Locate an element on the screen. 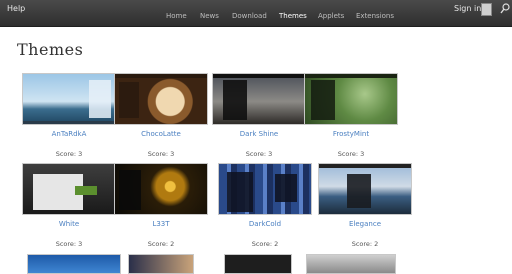  theme-name: FrostyMint is located at coordinates (351, 134).